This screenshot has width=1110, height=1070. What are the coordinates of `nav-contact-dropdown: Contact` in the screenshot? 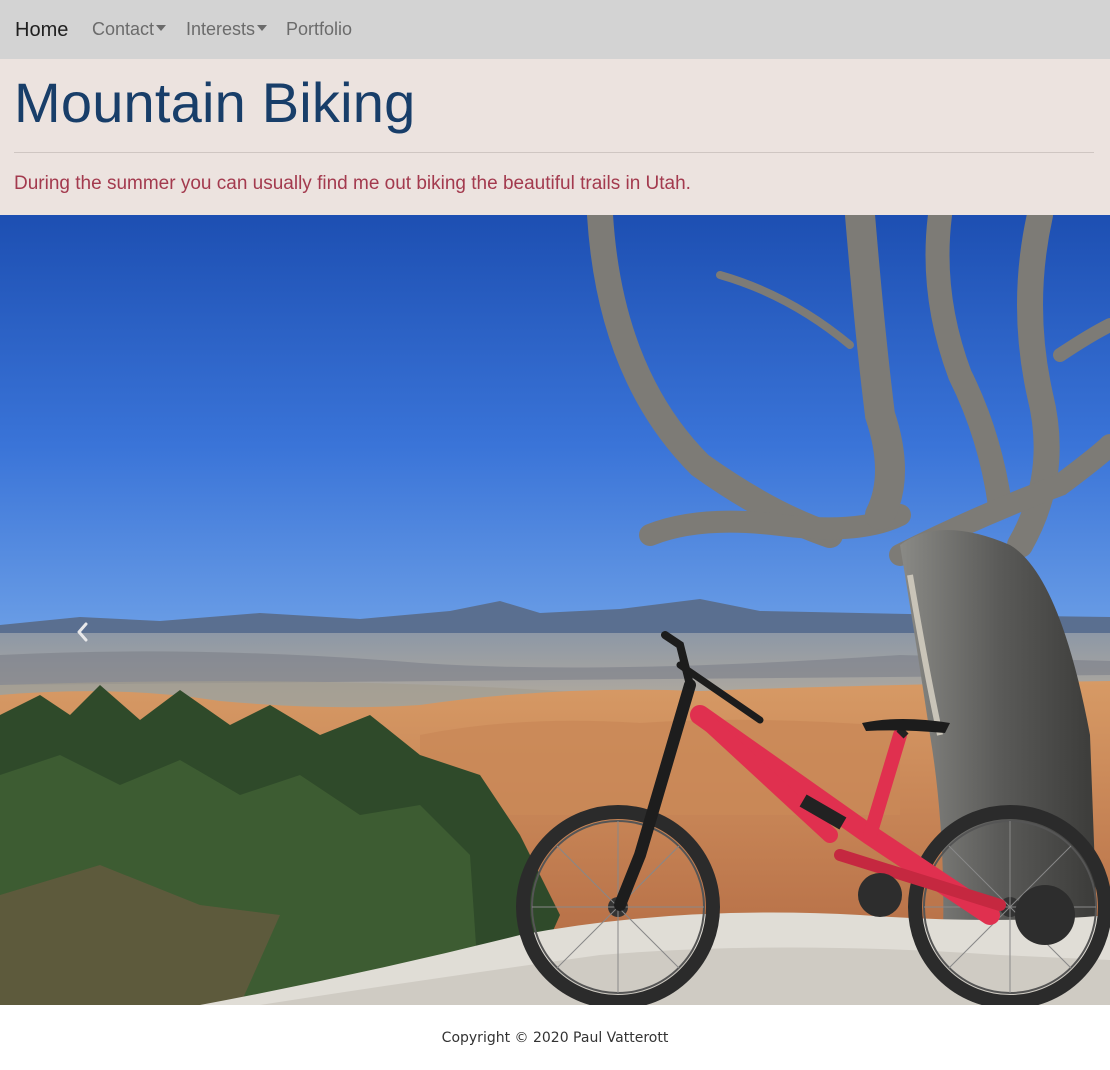 It's located at (129, 29).